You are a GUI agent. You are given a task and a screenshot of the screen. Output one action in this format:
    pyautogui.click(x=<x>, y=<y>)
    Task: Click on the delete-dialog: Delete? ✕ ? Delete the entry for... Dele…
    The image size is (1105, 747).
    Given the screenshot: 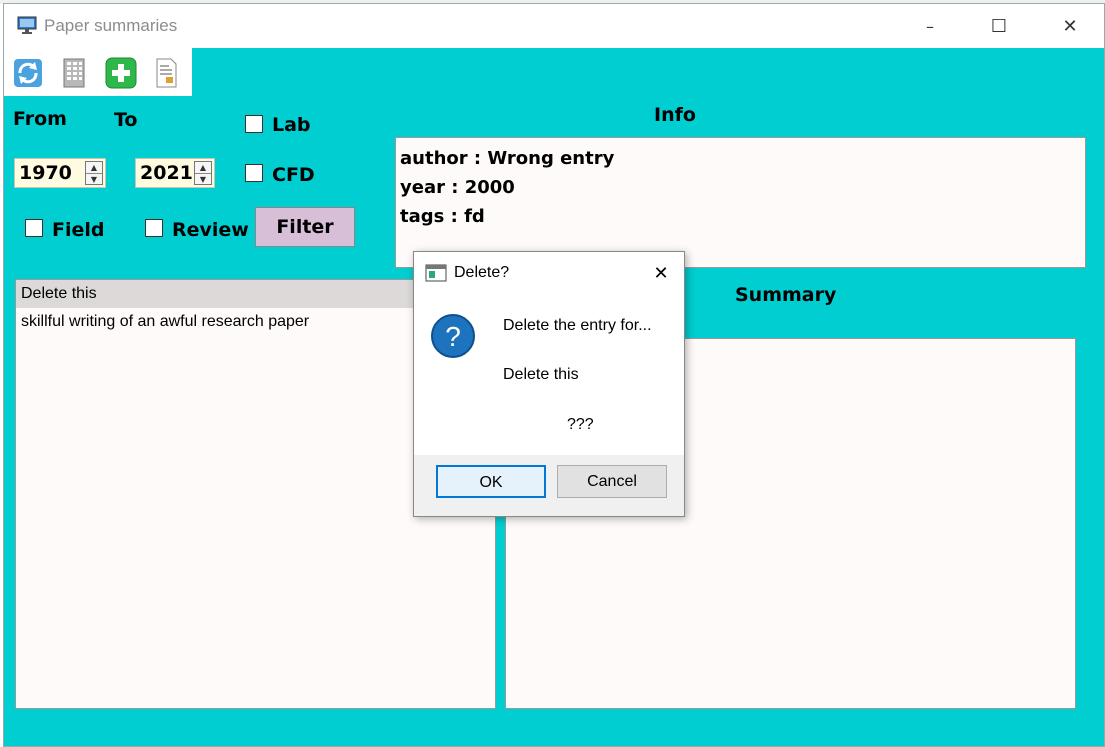 What is the action you would take?
    pyautogui.click(x=549, y=384)
    